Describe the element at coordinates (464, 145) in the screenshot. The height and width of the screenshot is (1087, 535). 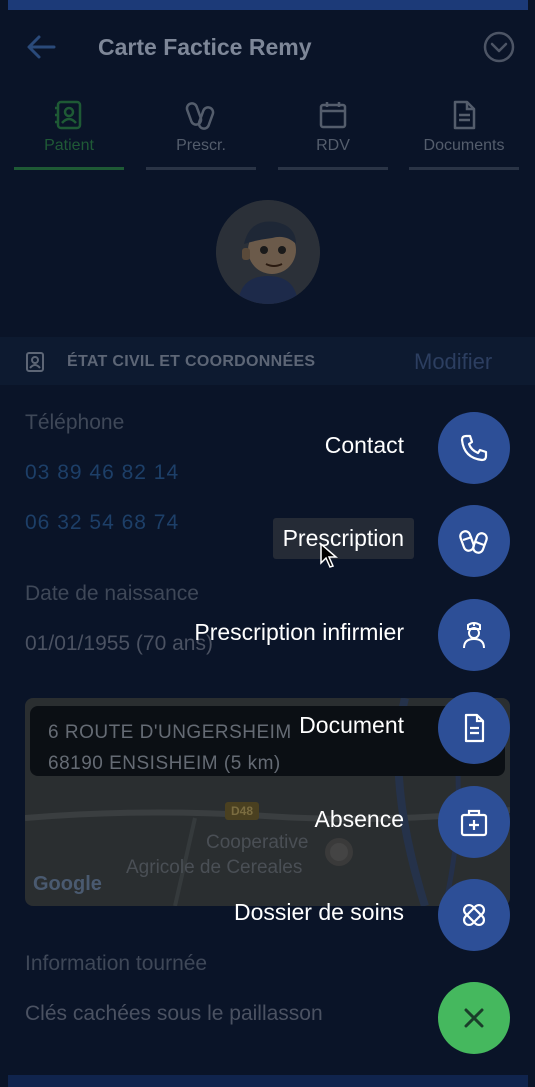
I see `tab-label: Documents` at that location.